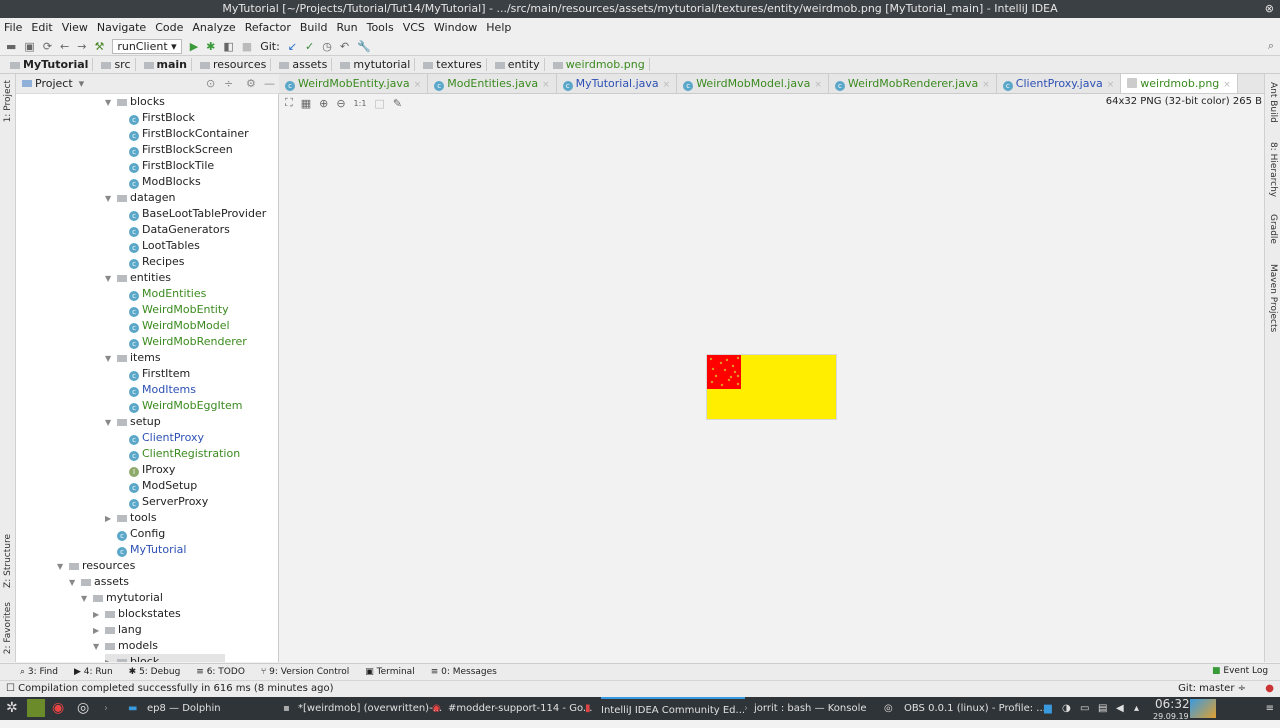 The width and height of the screenshot is (1280, 728). Describe the element at coordinates (169, 27) in the screenshot. I see `menu-code: Code` at that location.